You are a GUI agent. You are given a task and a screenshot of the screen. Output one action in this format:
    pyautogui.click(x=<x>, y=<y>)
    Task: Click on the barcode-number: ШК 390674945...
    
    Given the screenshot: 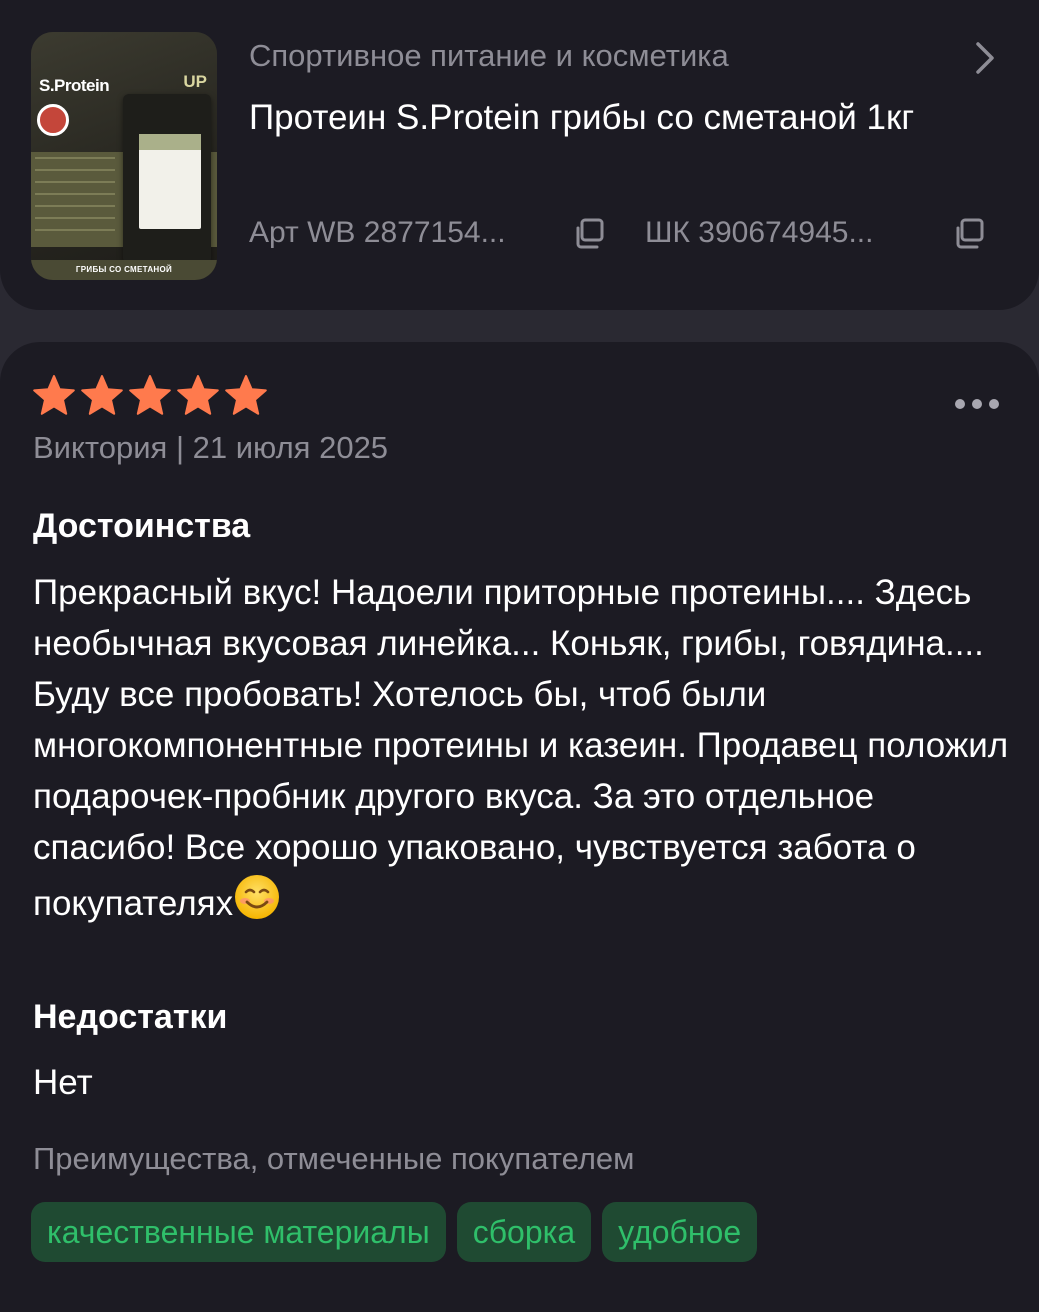 What is the action you would take?
    pyautogui.click(x=759, y=232)
    